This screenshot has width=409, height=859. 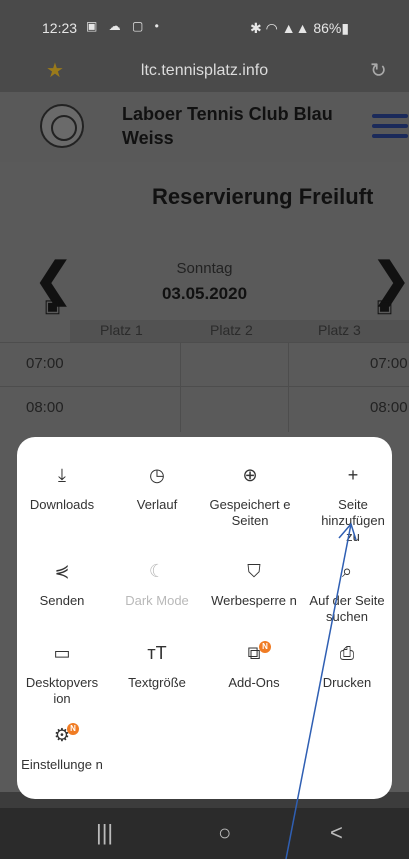 What do you see at coordinates (62, 748) in the screenshot?
I see `menu-item-settings: ⚙ N Einstellunge n` at bounding box center [62, 748].